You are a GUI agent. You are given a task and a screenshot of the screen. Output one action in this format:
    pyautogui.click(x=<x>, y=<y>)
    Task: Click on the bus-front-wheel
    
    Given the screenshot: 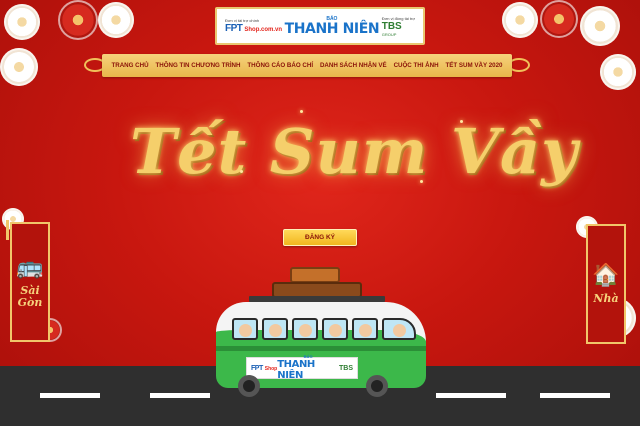 What is the action you would take?
    pyautogui.click(x=377, y=386)
    